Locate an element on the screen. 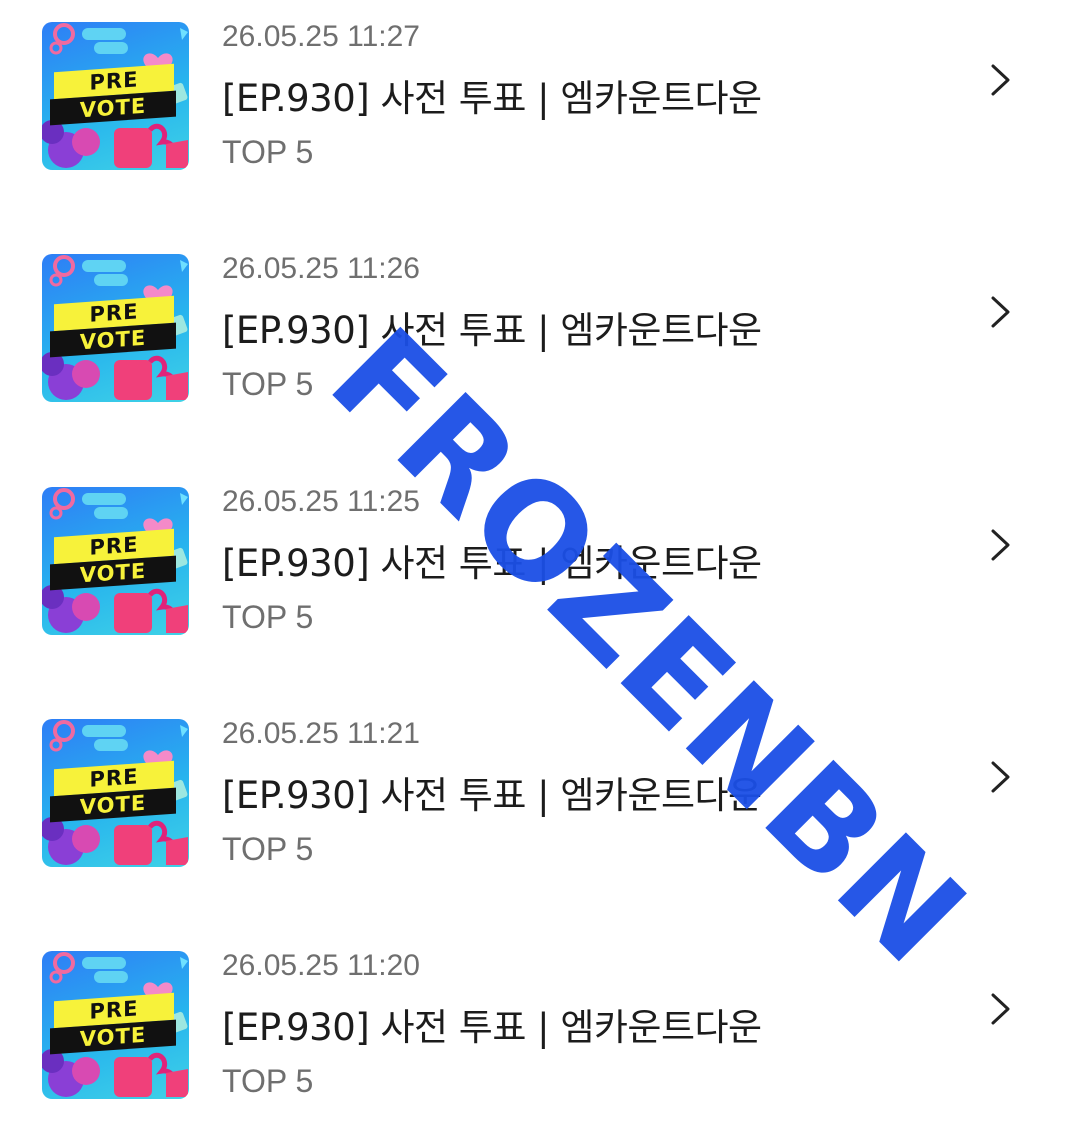  item-date: 26.05.25 11:27 is located at coordinates (321, 36).